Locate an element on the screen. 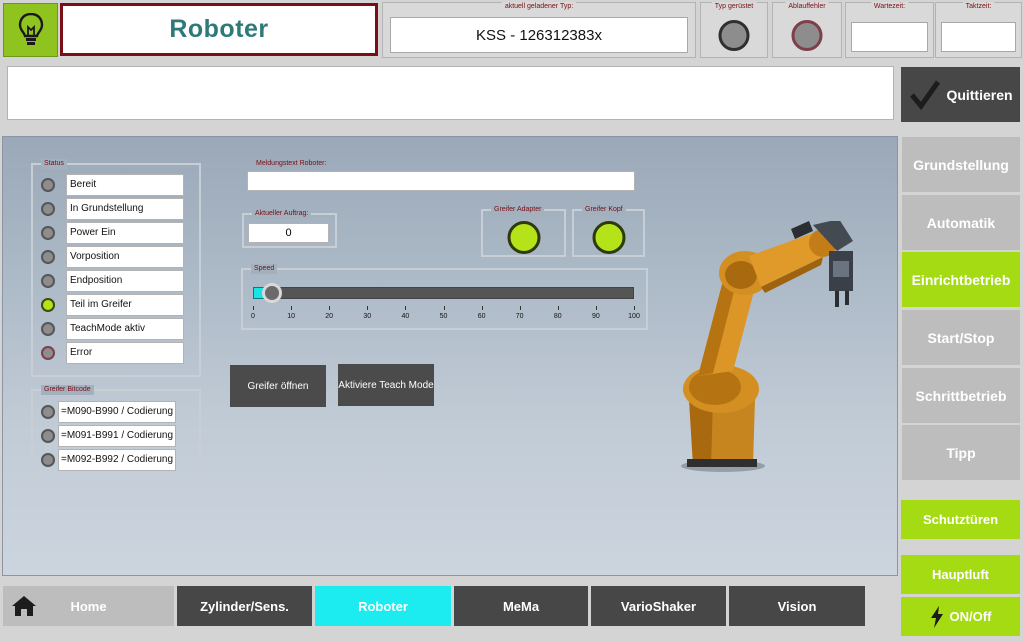  nav-home-label: Home is located at coordinates (88, 606).